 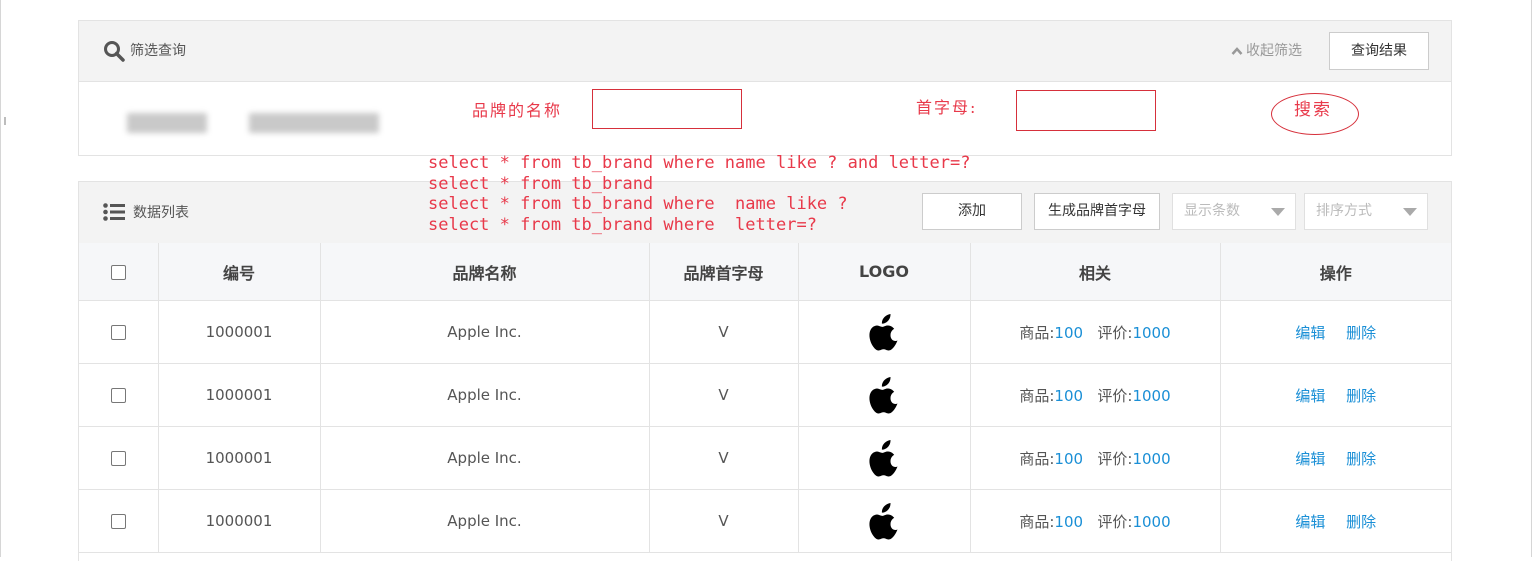 What do you see at coordinates (884, 272) in the screenshot?
I see `column-header-logo: LOGO` at bounding box center [884, 272].